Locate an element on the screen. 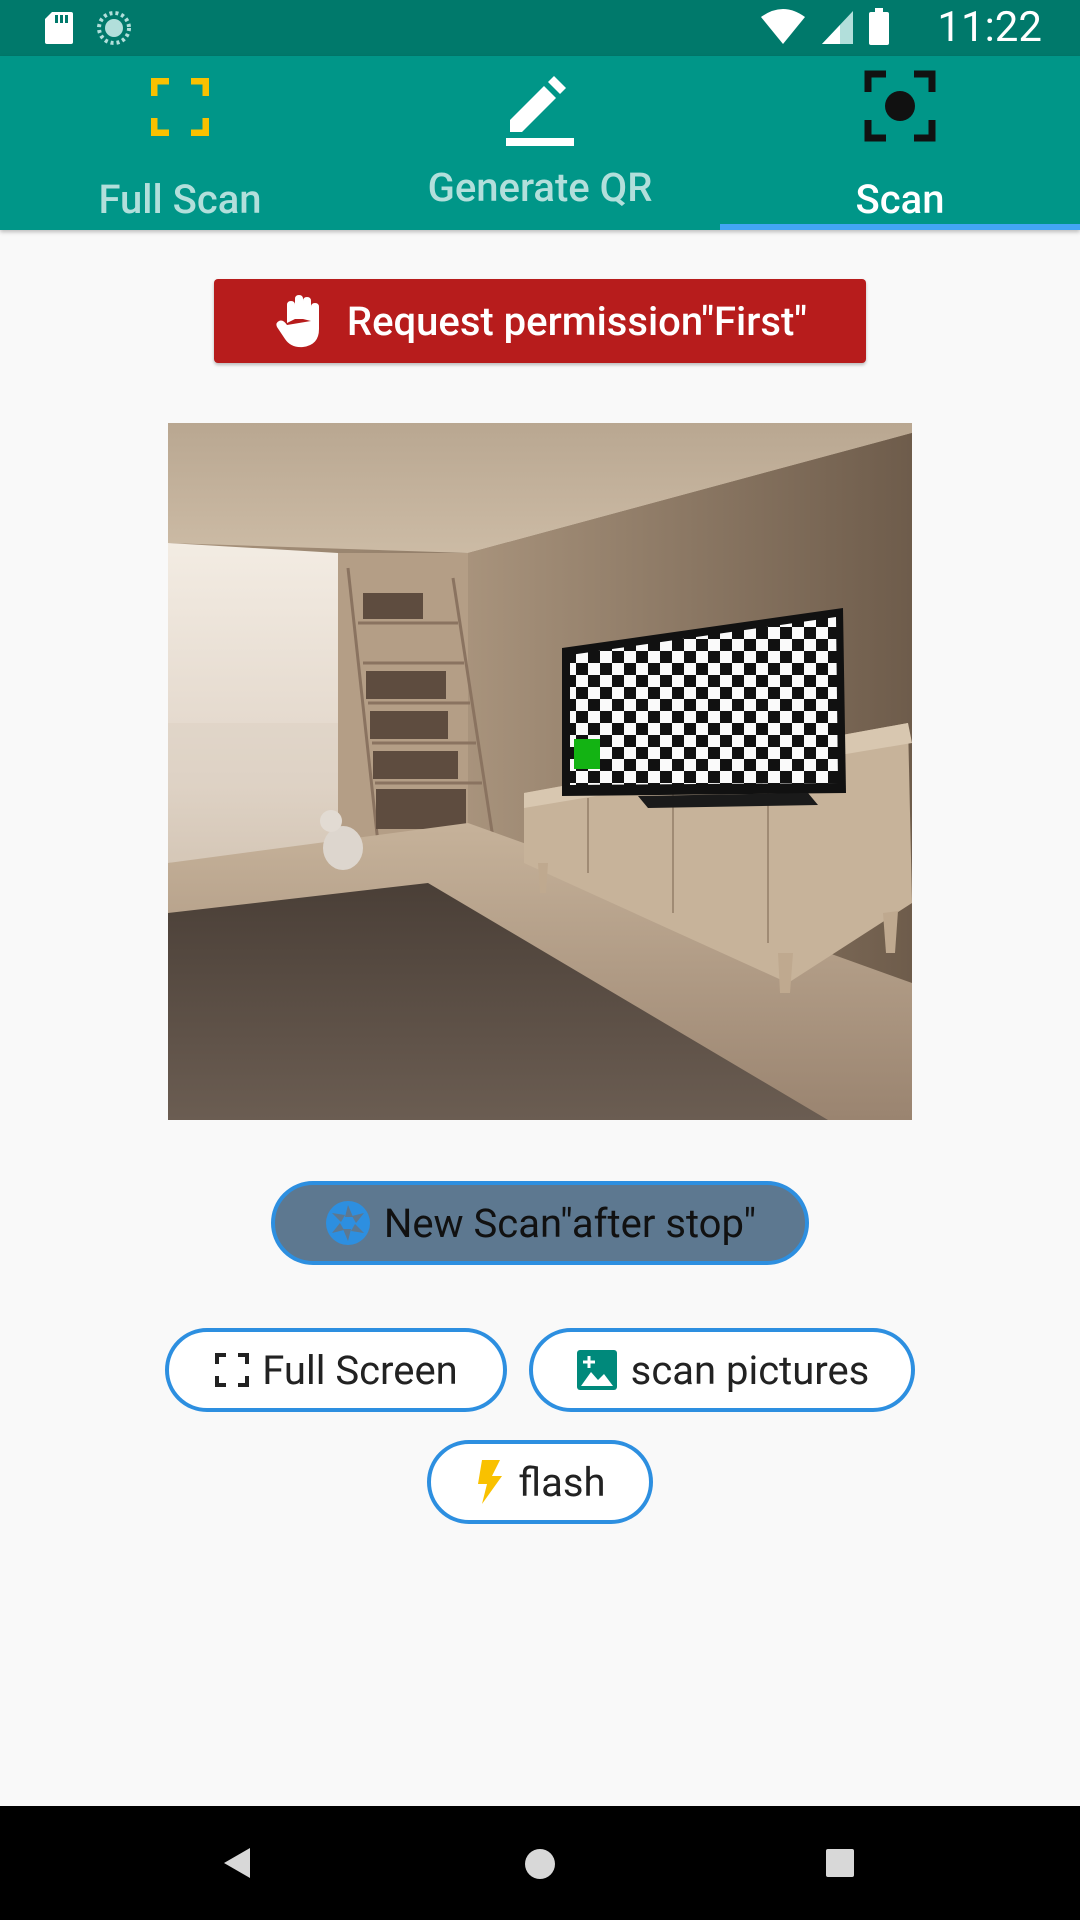 The image size is (1080, 1920). image-icon is located at coordinates (596, 1370).